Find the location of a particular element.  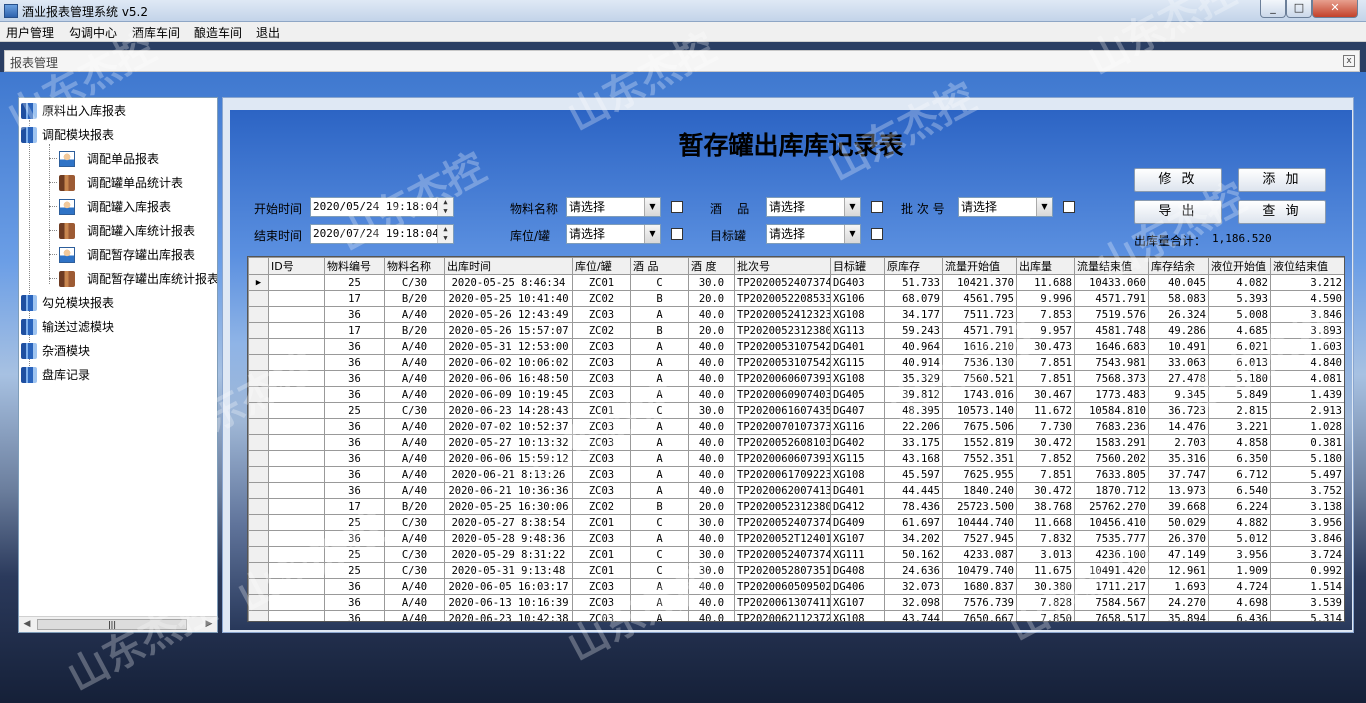

add-button: 添 加 is located at coordinates (1282, 180).